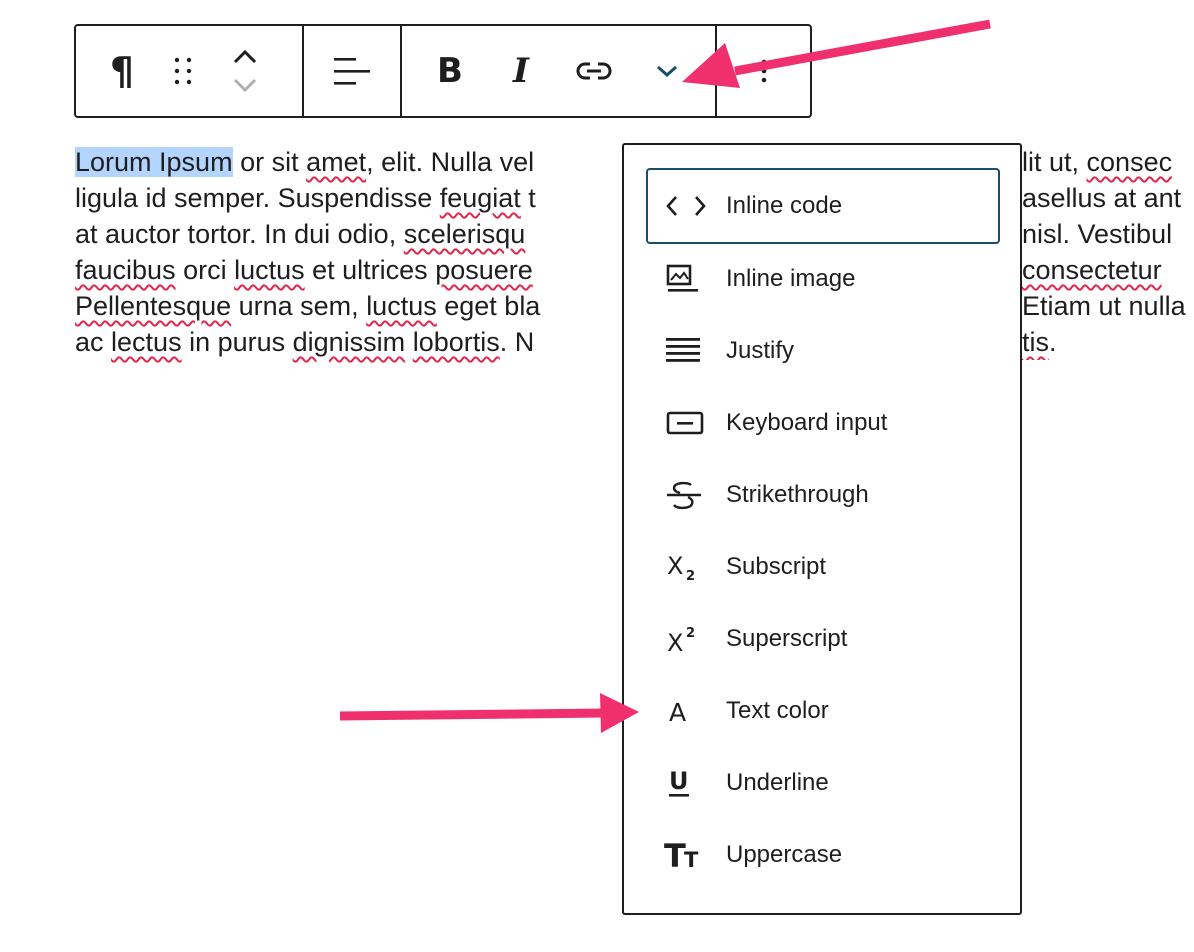 The width and height of the screenshot is (1194, 952). I want to click on superscript-icon: X2, so click(681, 640).